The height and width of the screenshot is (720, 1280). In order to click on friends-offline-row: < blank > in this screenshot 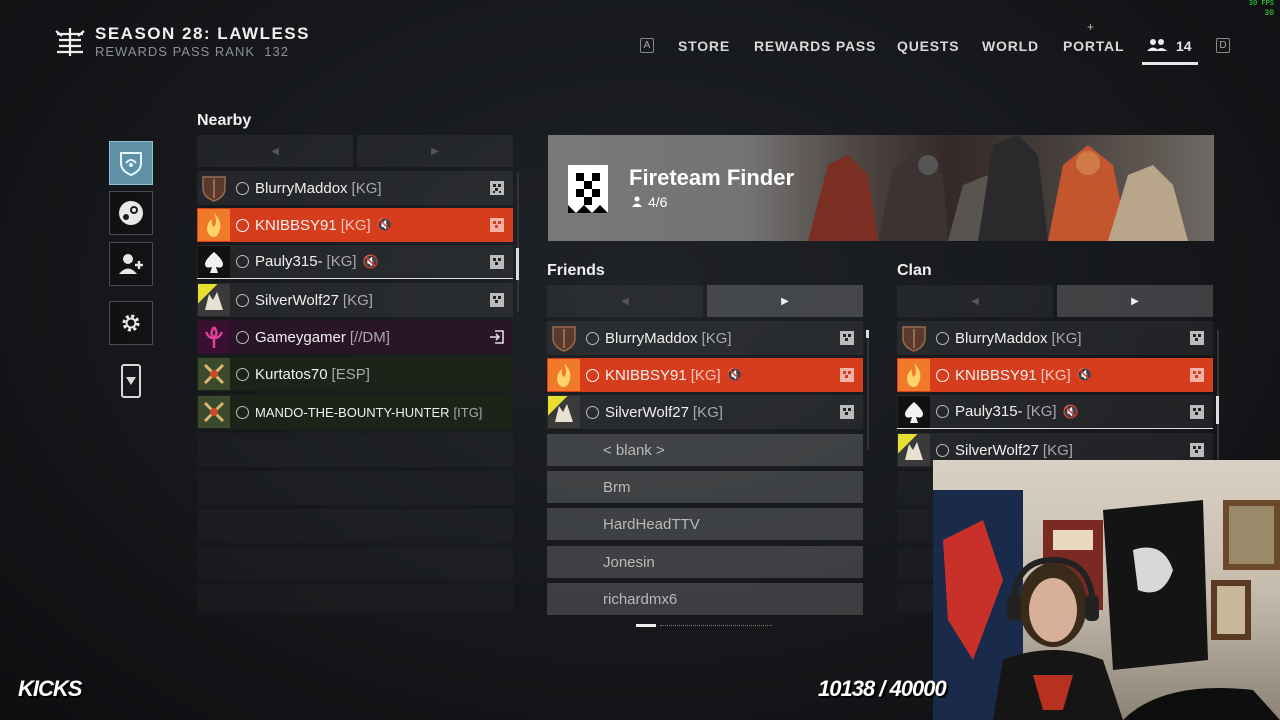, I will do `click(705, 450)`.